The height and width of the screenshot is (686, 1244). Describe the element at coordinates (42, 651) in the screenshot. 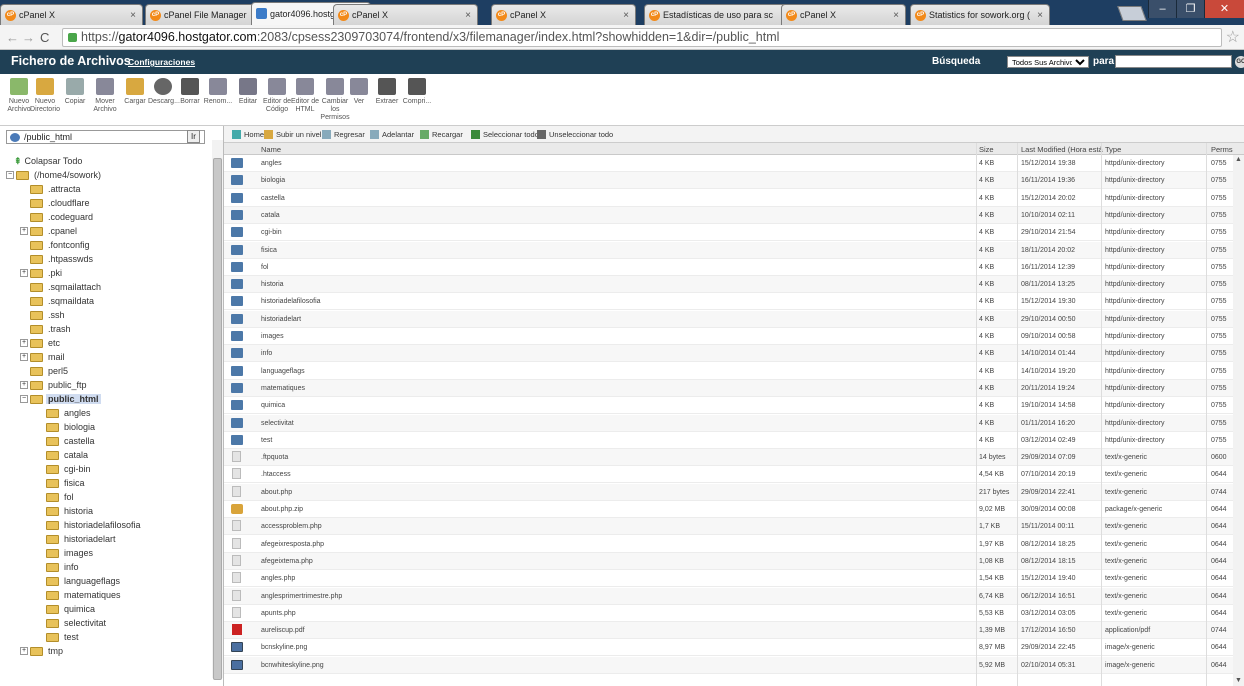

I see `tree-item: + tmp` at that location.